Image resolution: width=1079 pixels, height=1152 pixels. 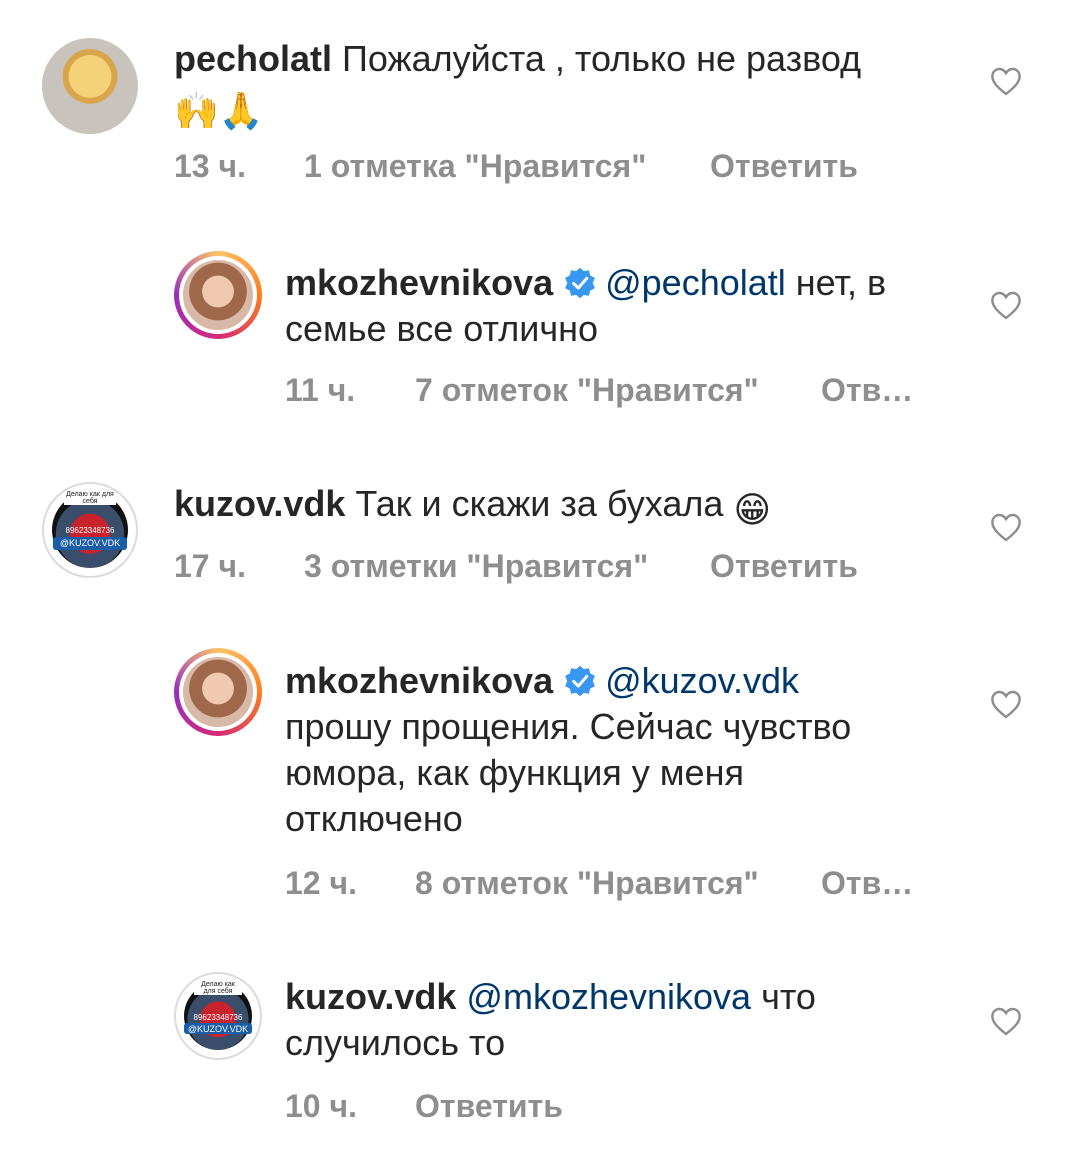 I want to click on likes-count-link: 1 отметка "Нравится", so click(x=475, y=166).